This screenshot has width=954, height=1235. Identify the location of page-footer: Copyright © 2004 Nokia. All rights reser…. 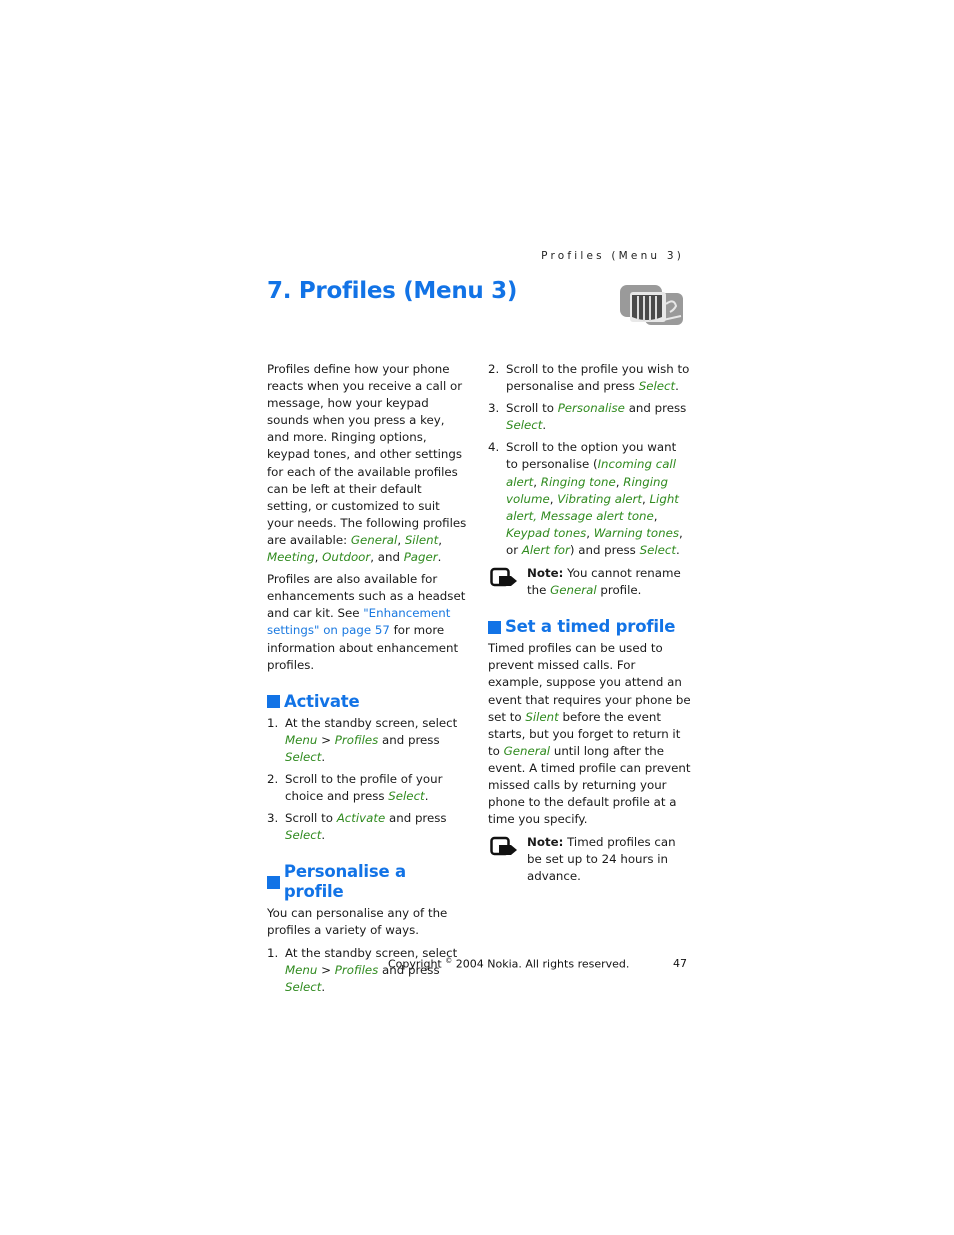
(537, 964).